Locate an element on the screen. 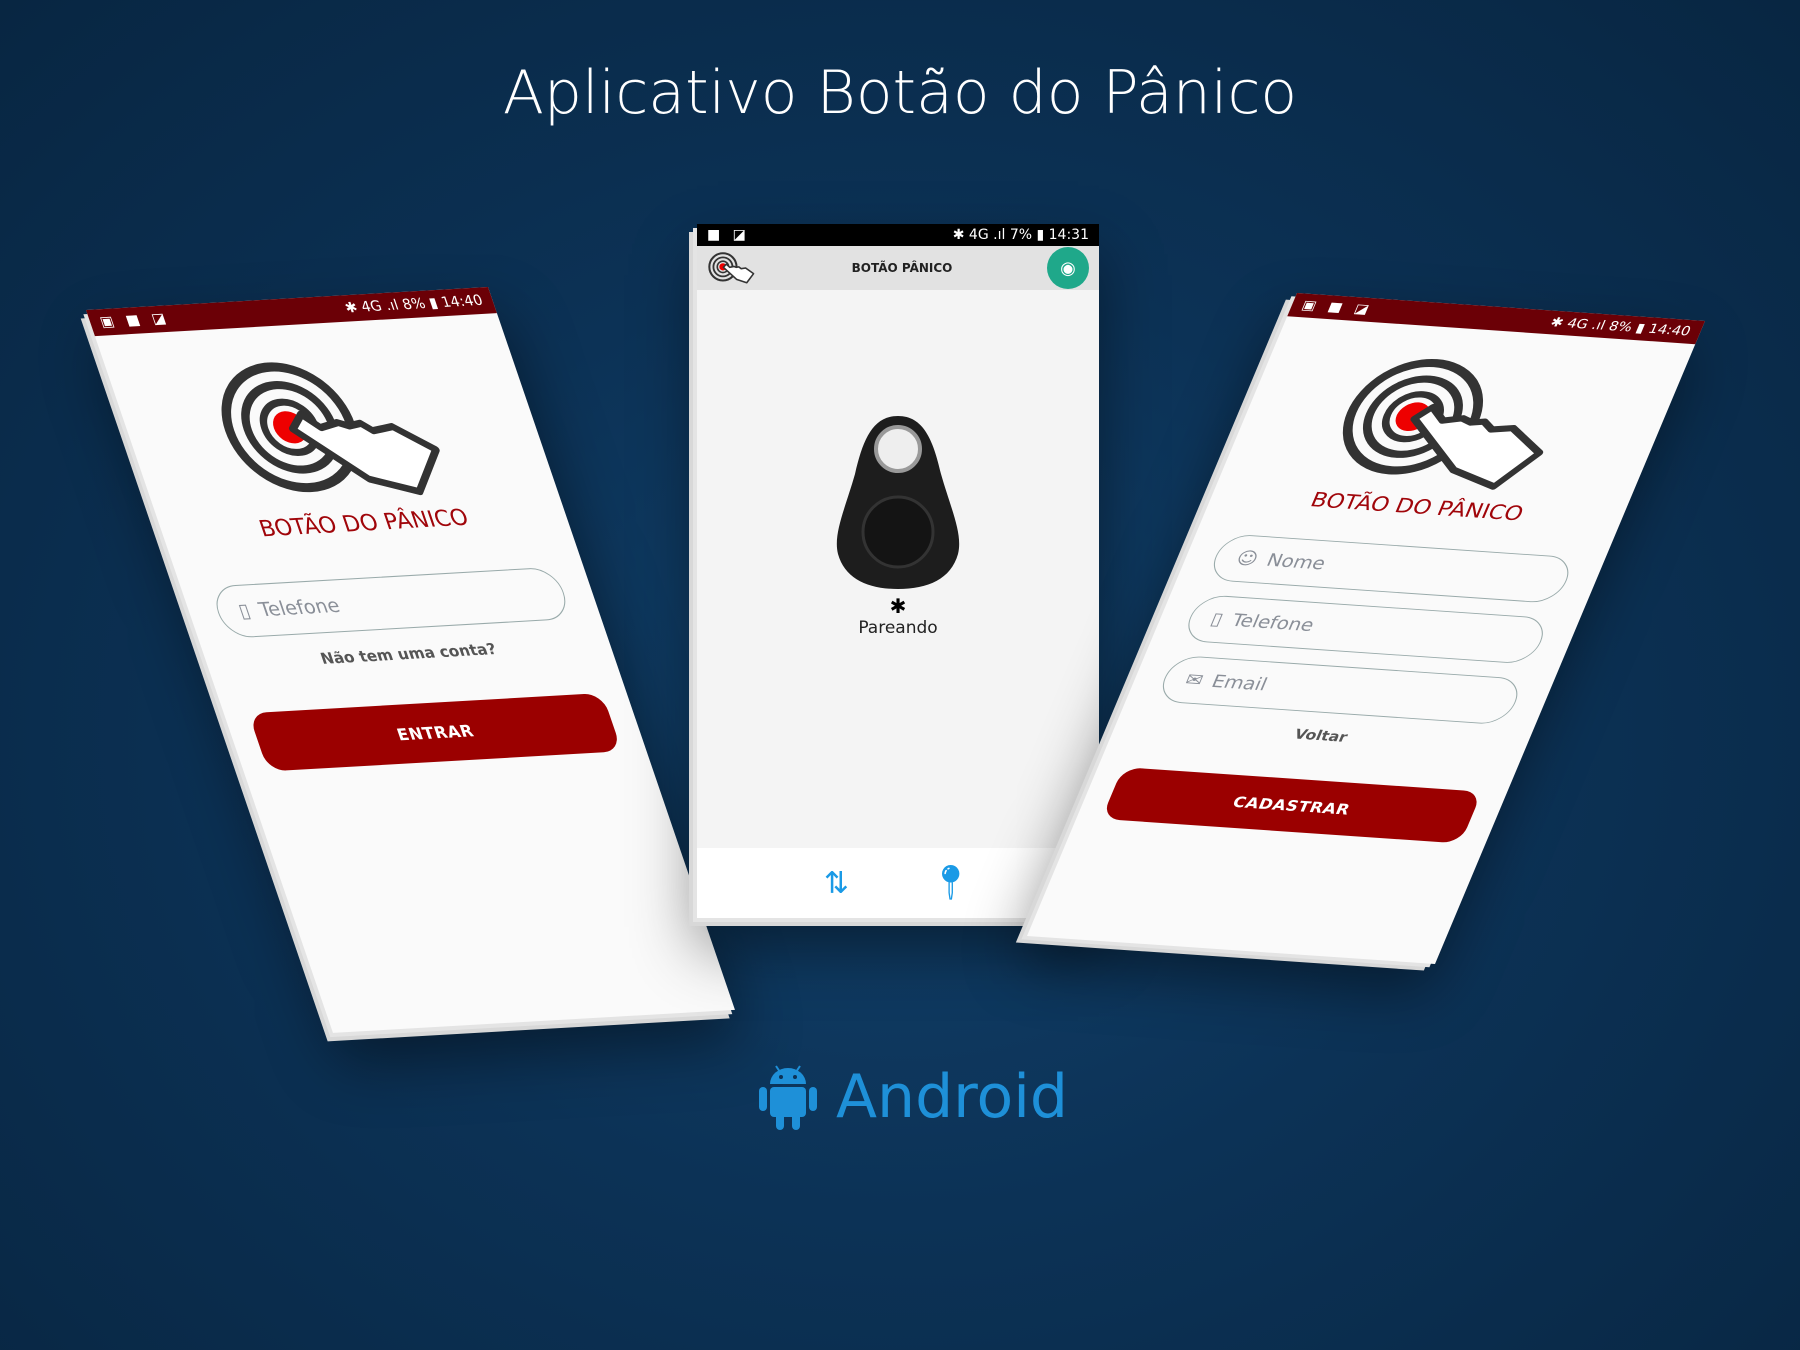 This screenshot has width=1800, height=1350. pairing-status: ✱ Pareando is located at coordinates (898, 616).